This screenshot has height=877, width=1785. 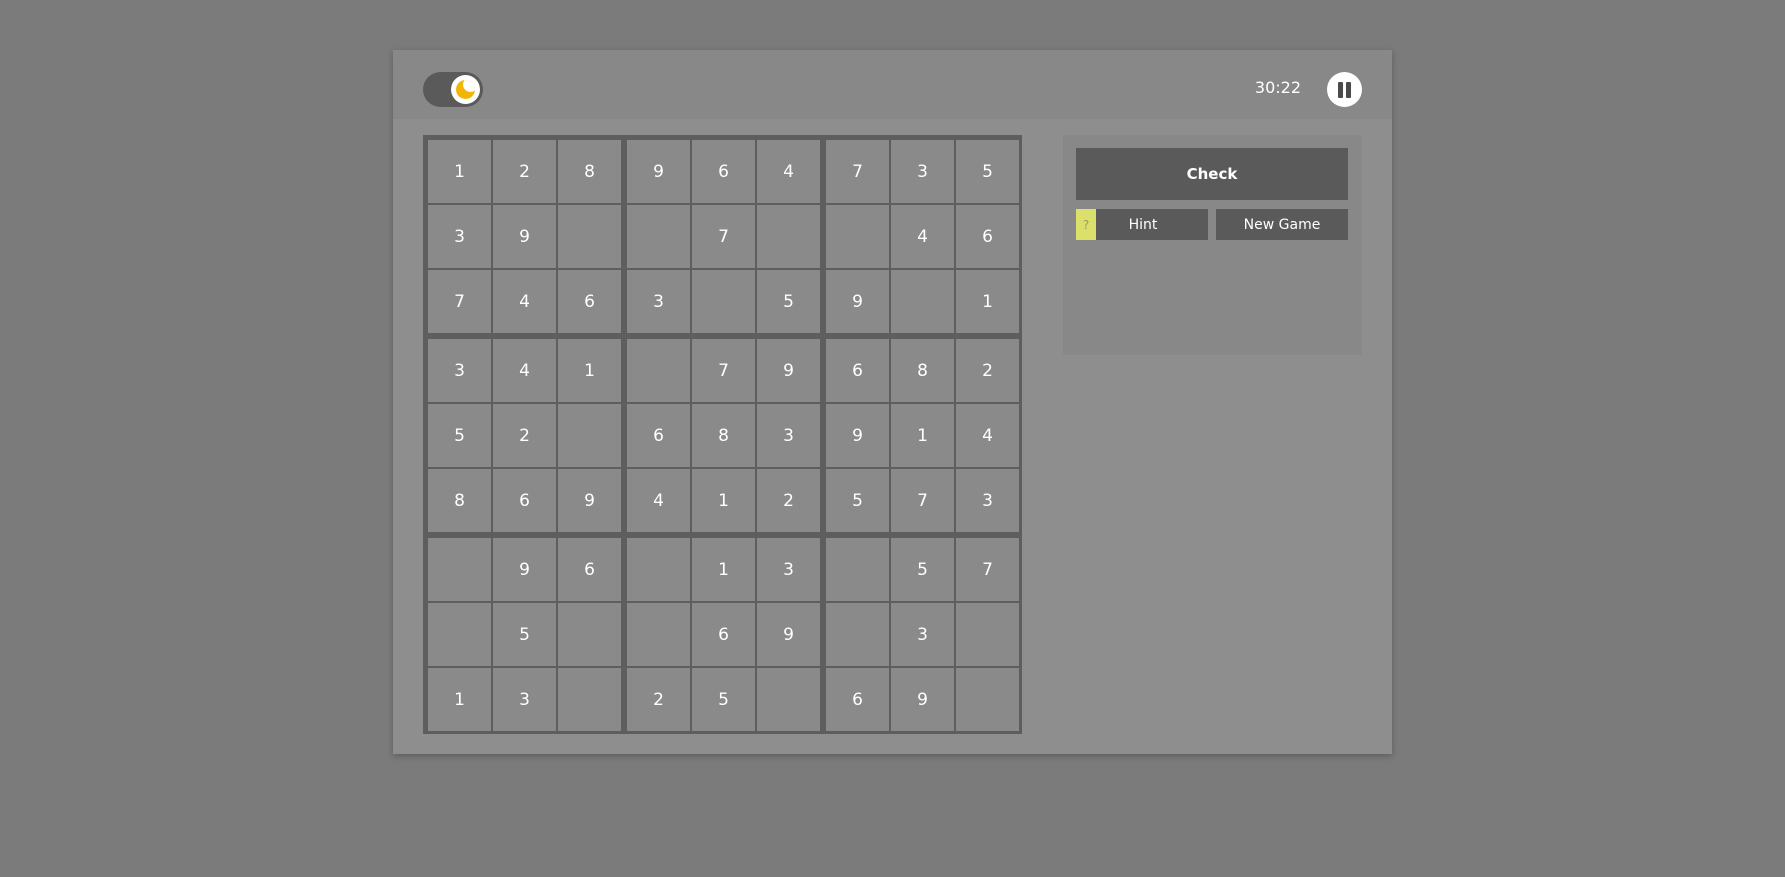 I want to click on sudoku-box: 73546 9 1, so click(x=922, y=236).